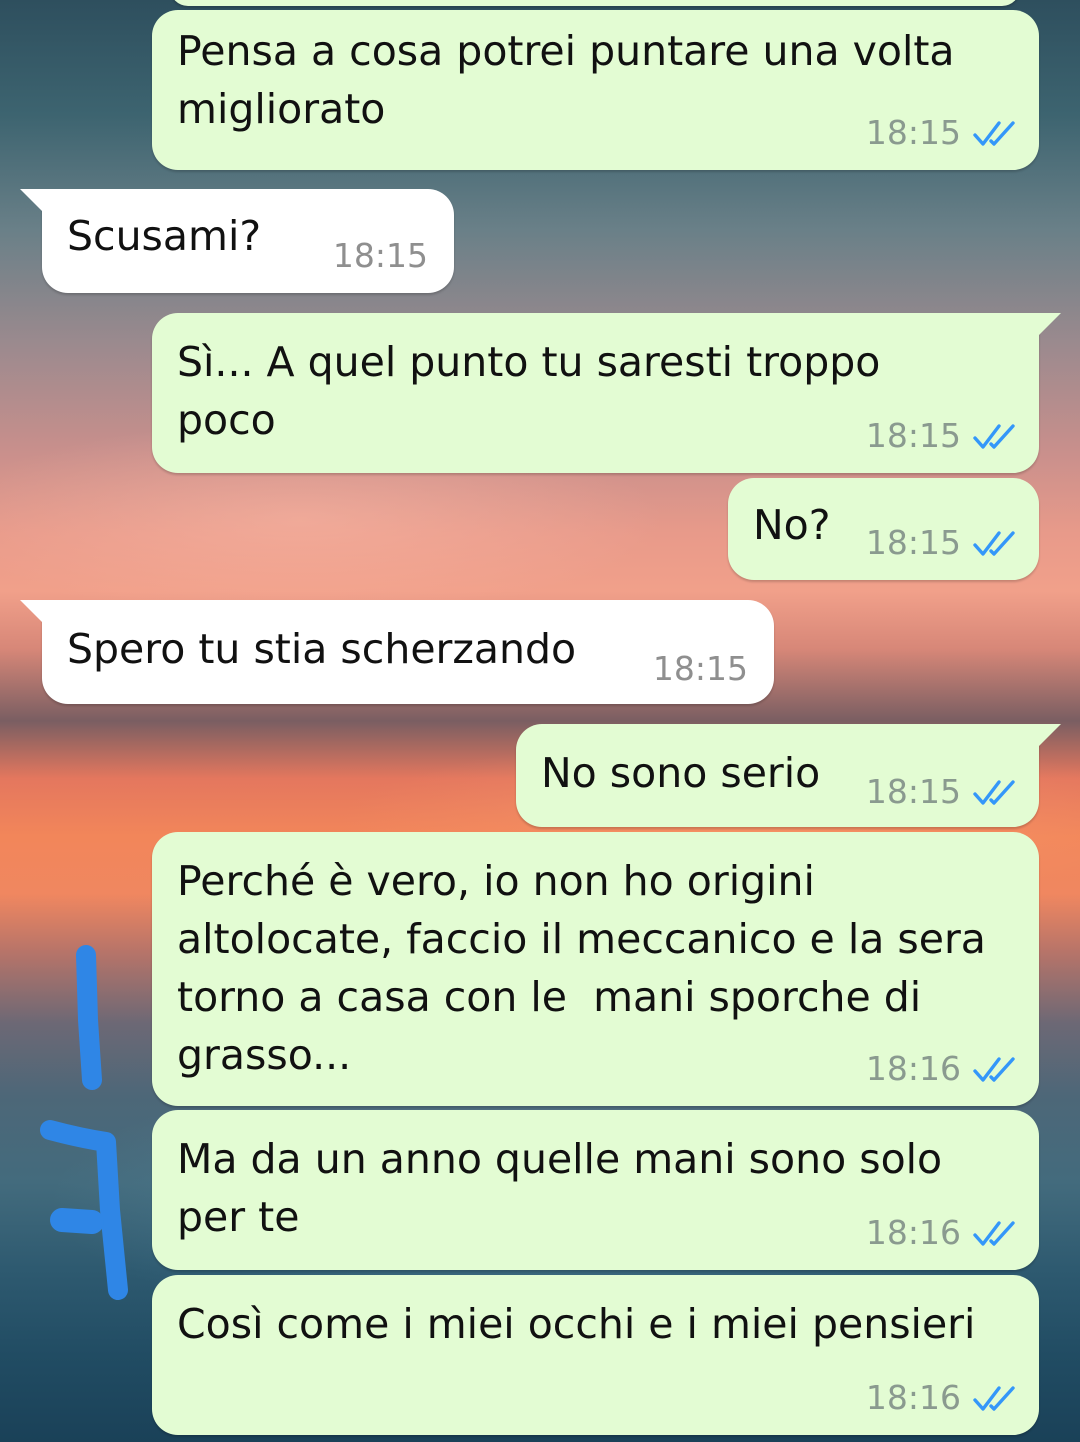 The image size is (1080, 1442). I want to click on previous-message-bubble-edge, so click(595, 3).